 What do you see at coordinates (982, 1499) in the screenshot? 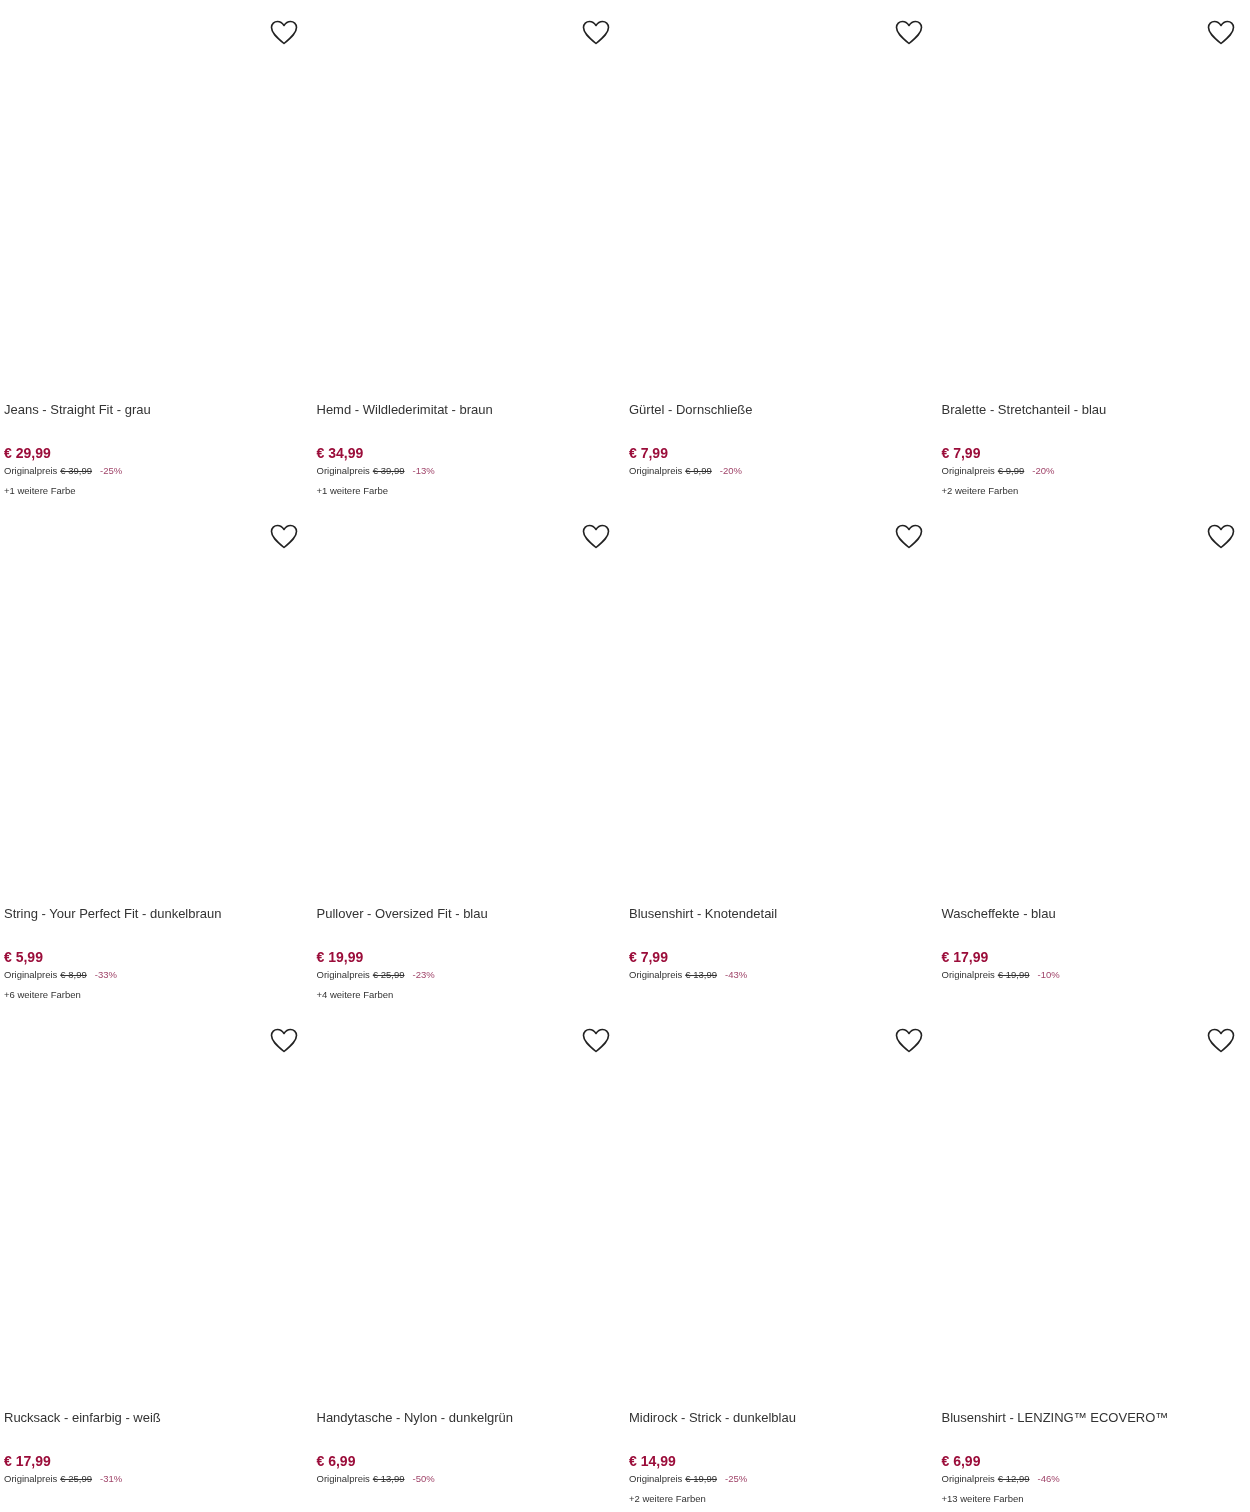
I see `color-variants-text: +13 weitere Farben` at bounding box center [982, 1499].